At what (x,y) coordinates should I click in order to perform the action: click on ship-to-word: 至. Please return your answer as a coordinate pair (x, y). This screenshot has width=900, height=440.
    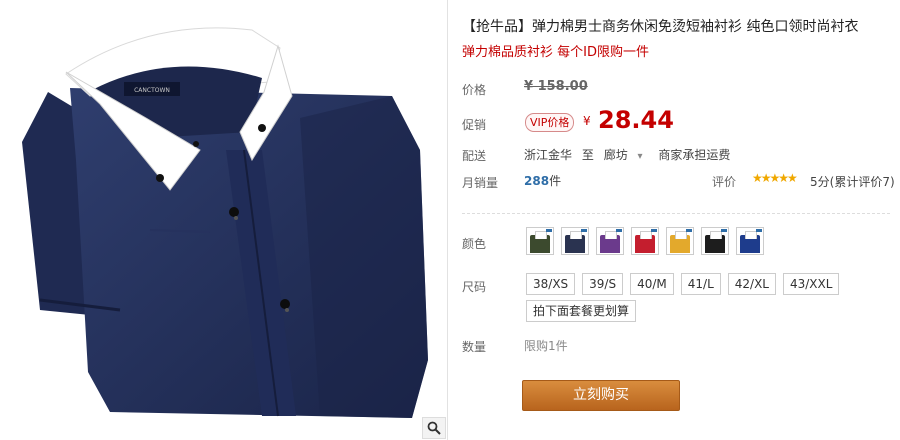
    Looking at the image, I should click on (587, 155).